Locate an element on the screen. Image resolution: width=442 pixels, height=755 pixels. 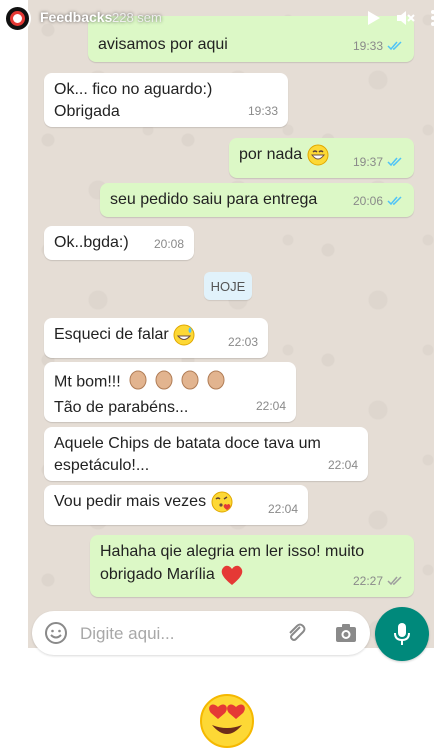
play-icon is located at coordinates (373, 18).